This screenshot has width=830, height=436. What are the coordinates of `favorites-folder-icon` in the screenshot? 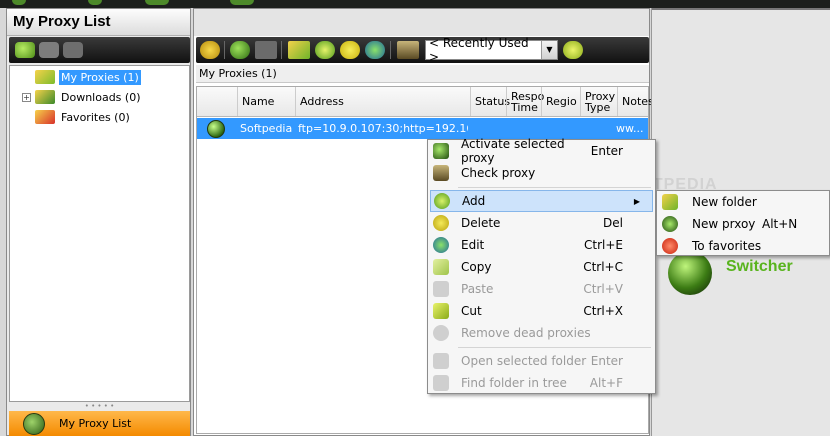 It's located at (45, 117).